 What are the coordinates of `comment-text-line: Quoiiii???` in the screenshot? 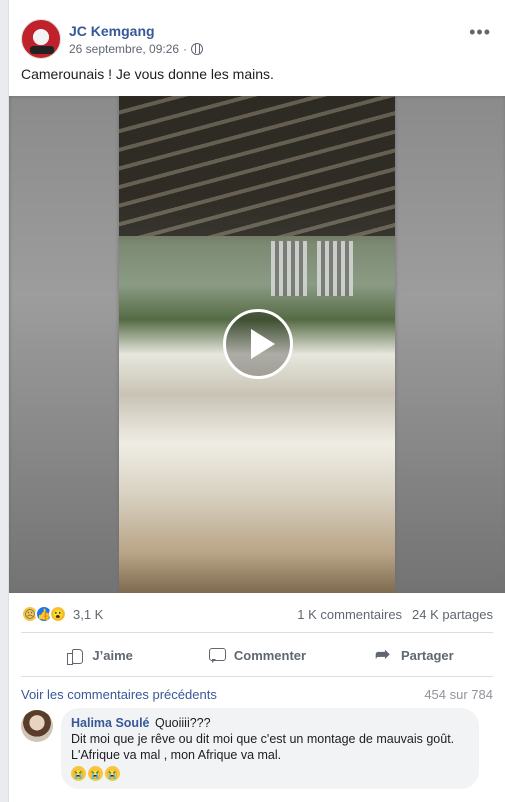 It's located at (182, 723).